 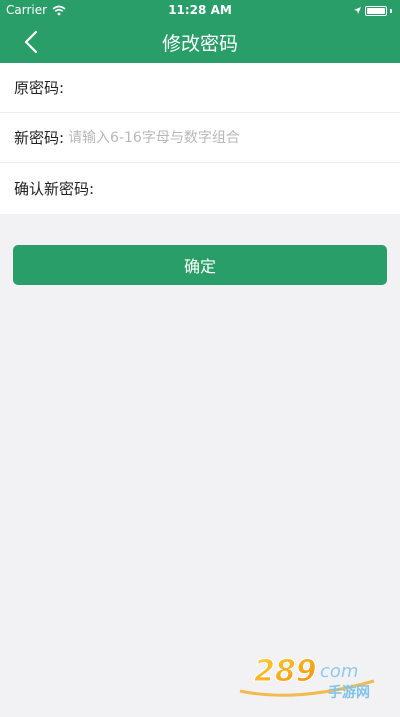 I want to click on svg-text: 手游网, so click(x=349, y=692).